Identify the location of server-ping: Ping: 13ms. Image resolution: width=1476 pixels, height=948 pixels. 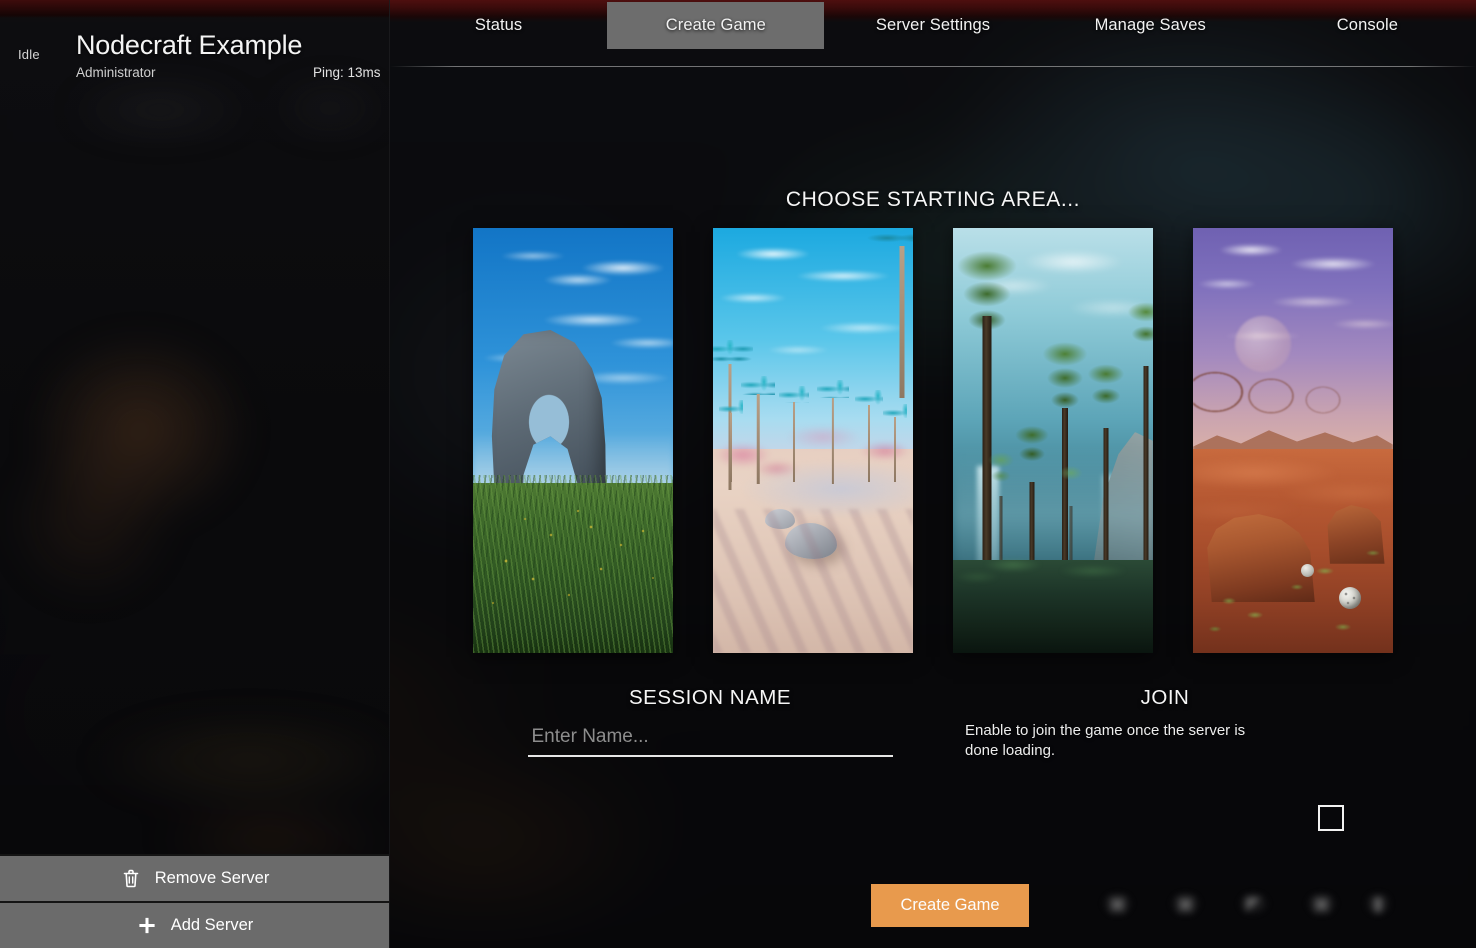
(347, 72).